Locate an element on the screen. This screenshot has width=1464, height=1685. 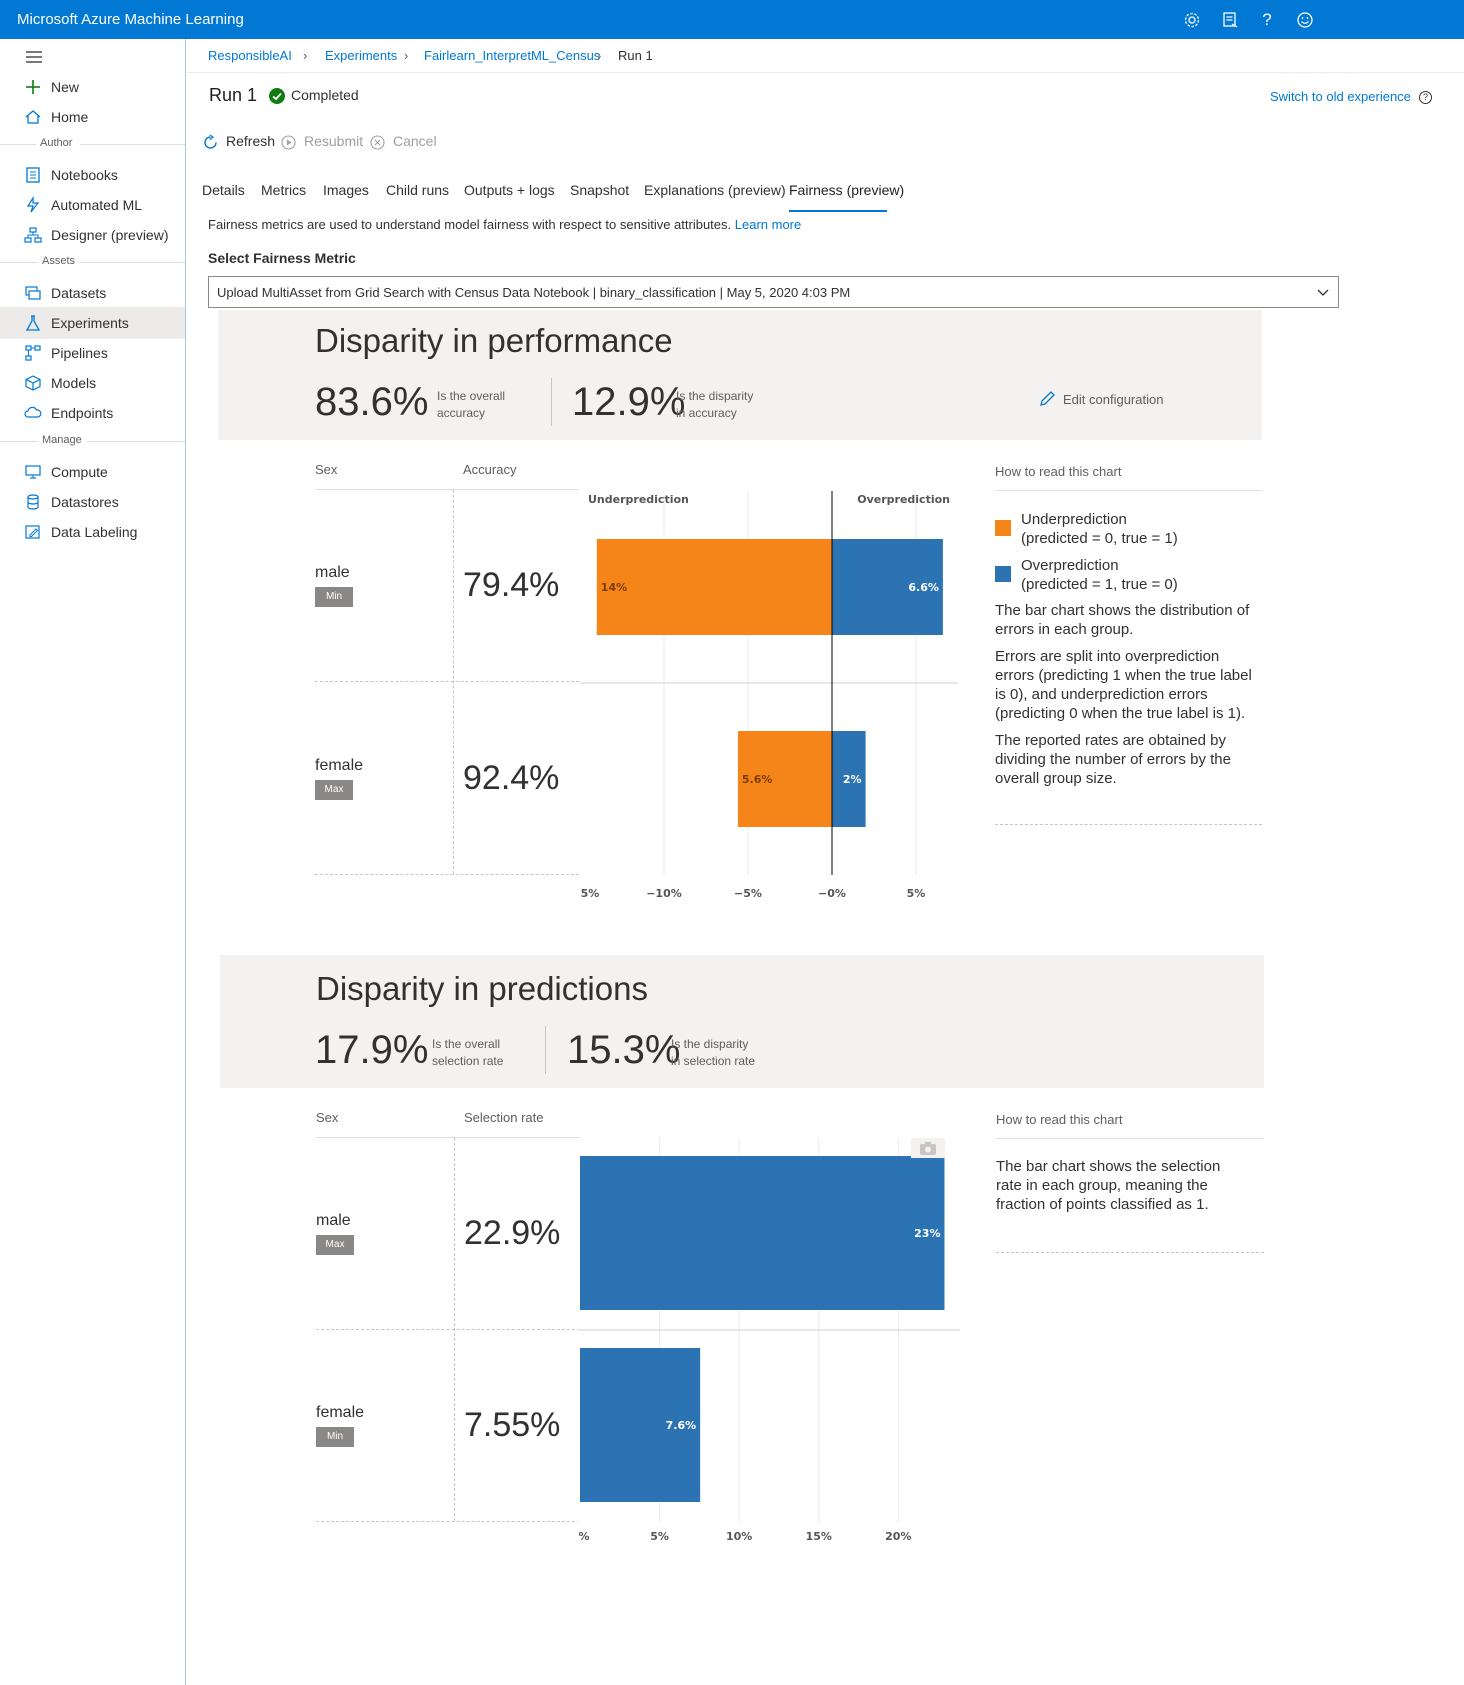
column-divider is located at coordinates (454, 1329).